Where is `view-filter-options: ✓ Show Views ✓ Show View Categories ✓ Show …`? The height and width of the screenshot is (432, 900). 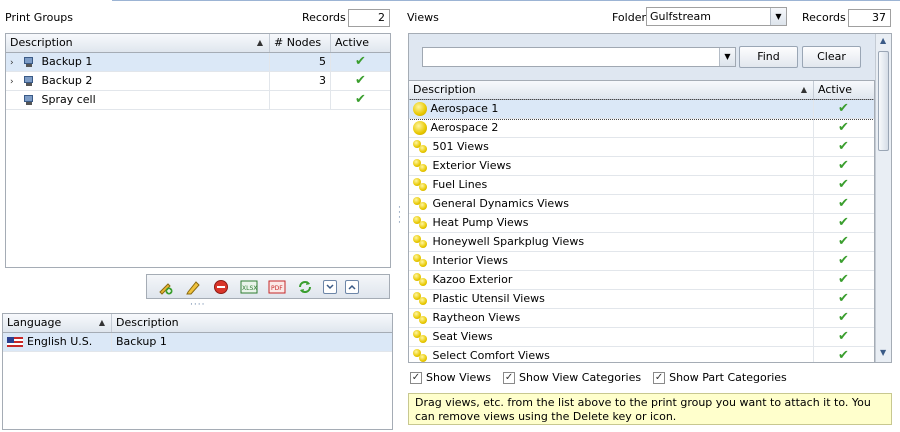
view-filter-options: ✓ Show Views ✓ Show View Categories ✓ Show … is located at coordinates (598, 377).